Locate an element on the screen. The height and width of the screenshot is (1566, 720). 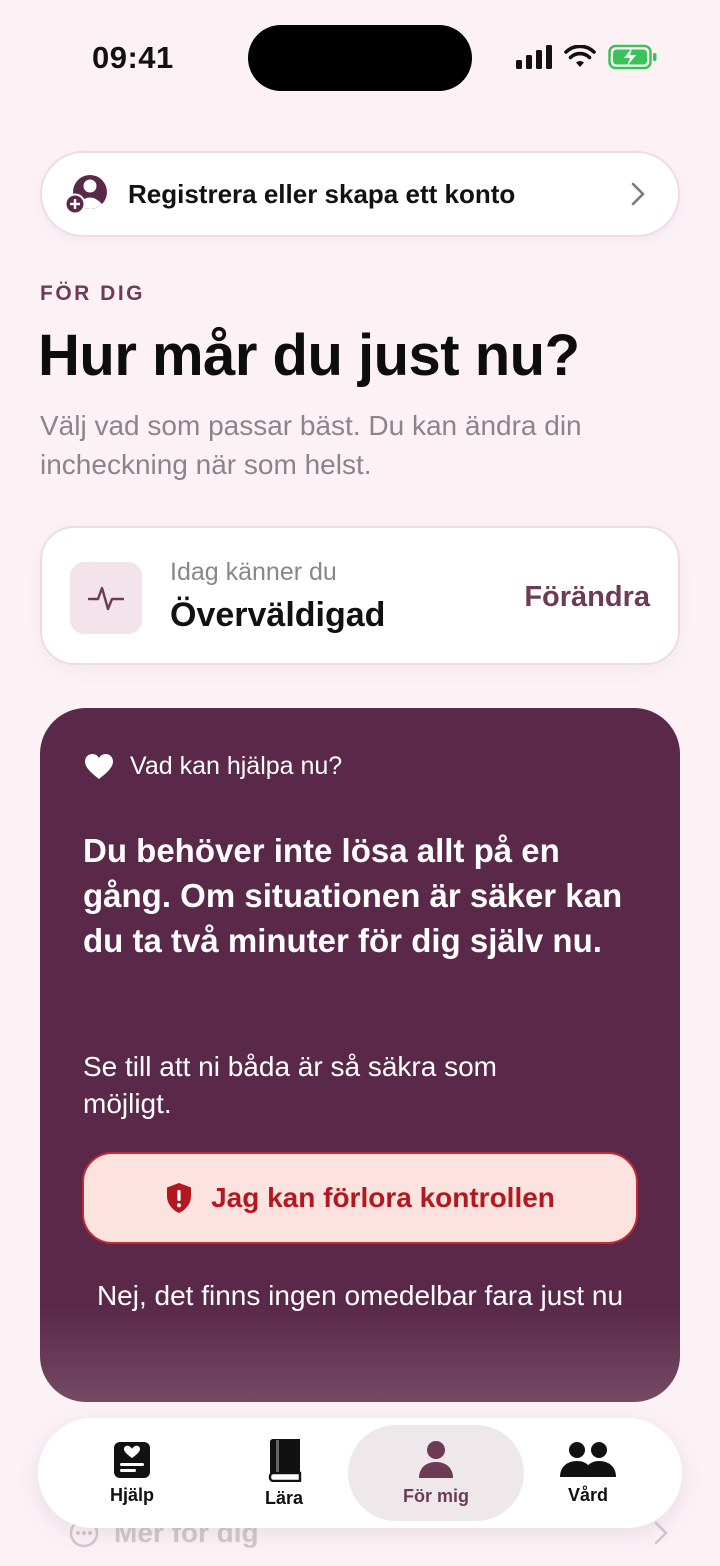
heart-icon is located at coordinates (99, 766).